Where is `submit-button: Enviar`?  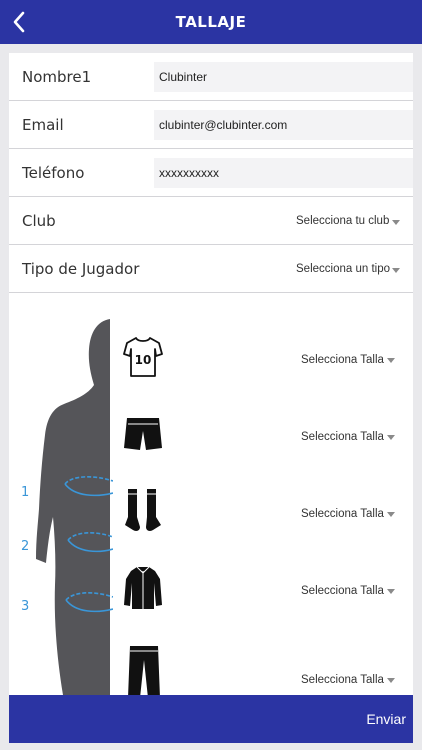
submit-button: Enviar is located at coordinates (386, 719).